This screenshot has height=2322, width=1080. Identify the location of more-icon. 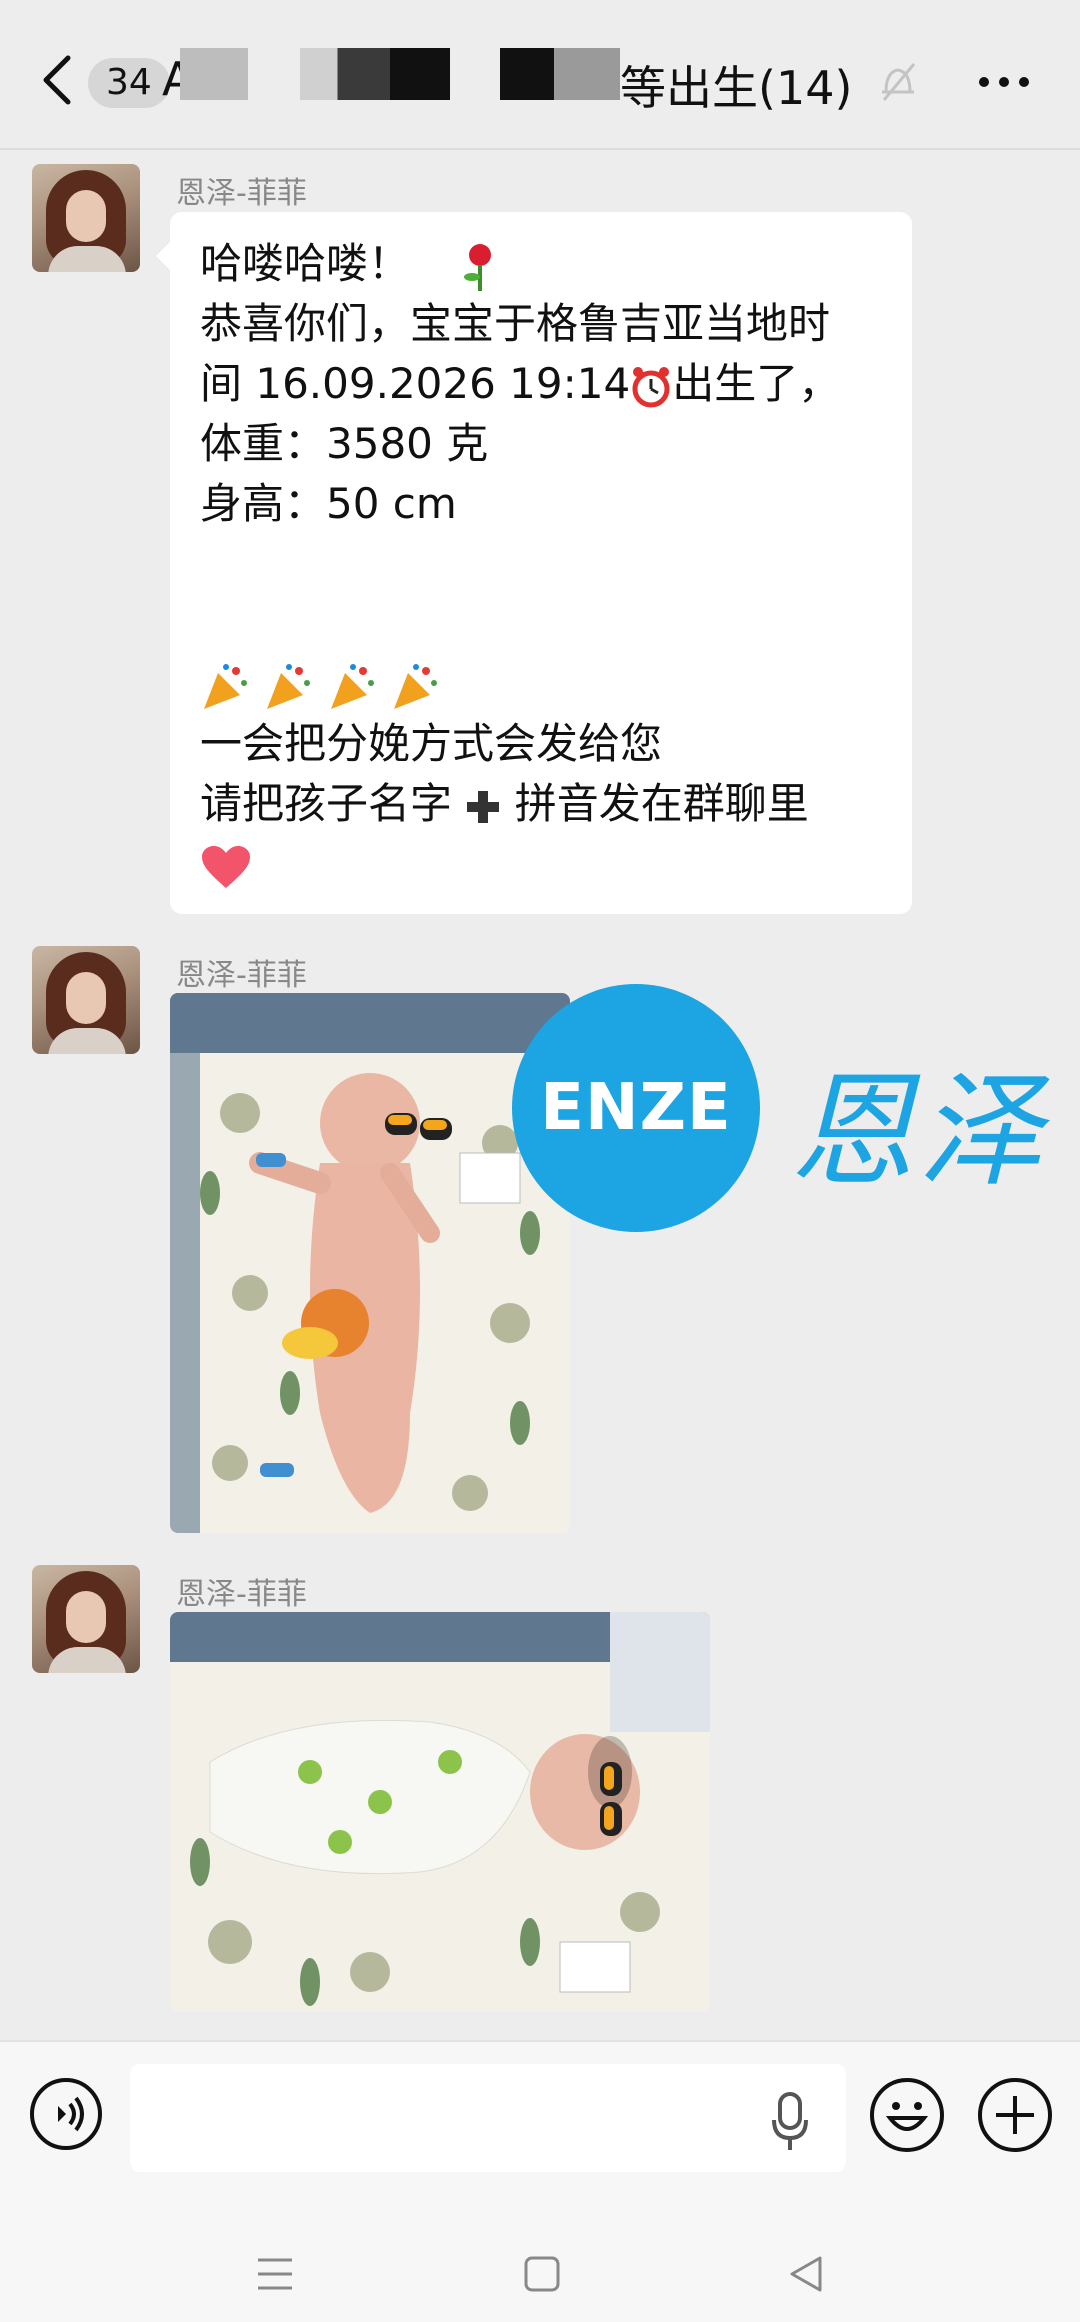
(1004, 82).